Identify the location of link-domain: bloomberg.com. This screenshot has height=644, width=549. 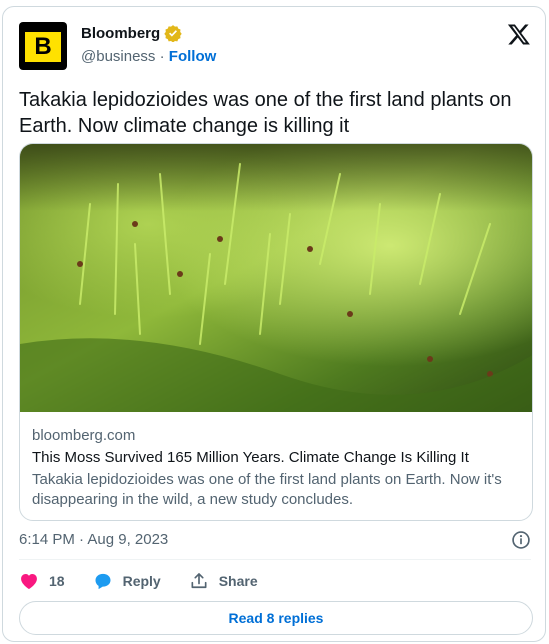
(84, 435).